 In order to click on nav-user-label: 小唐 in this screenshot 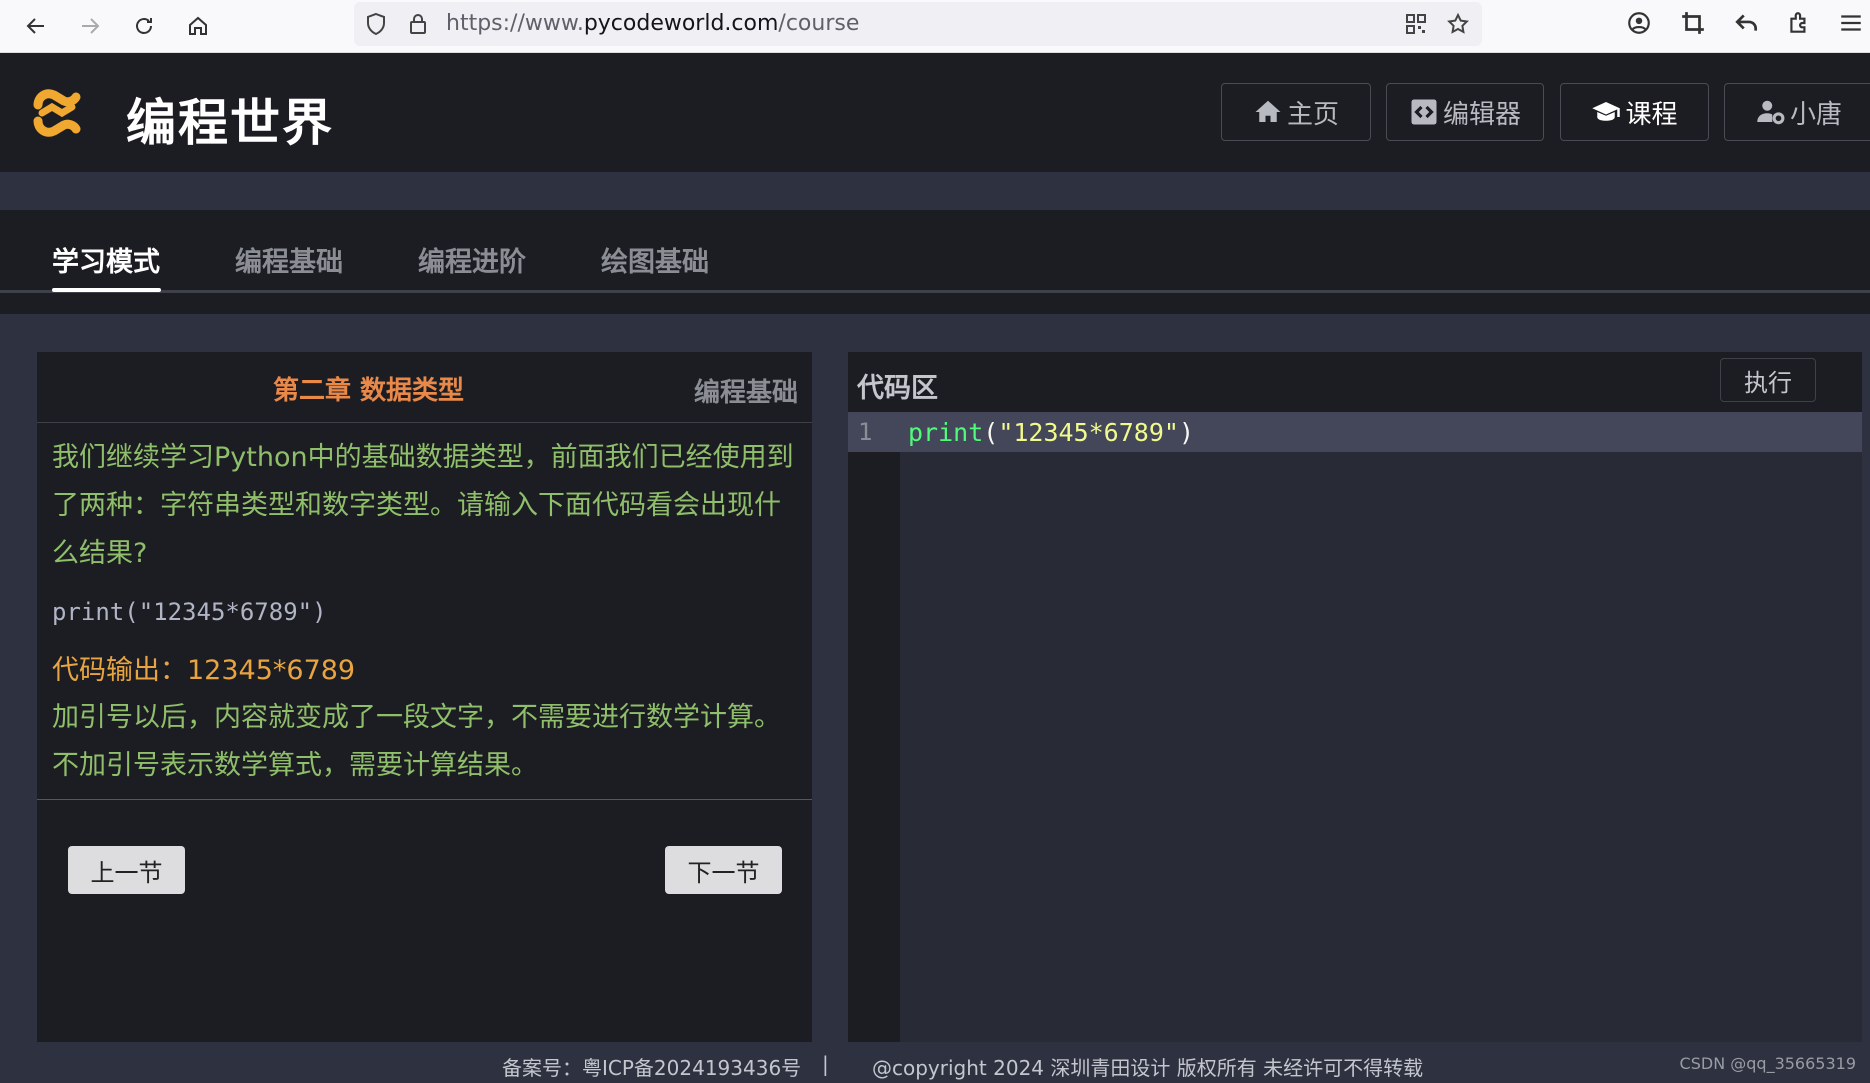, I will do `click(1815, 114)`.